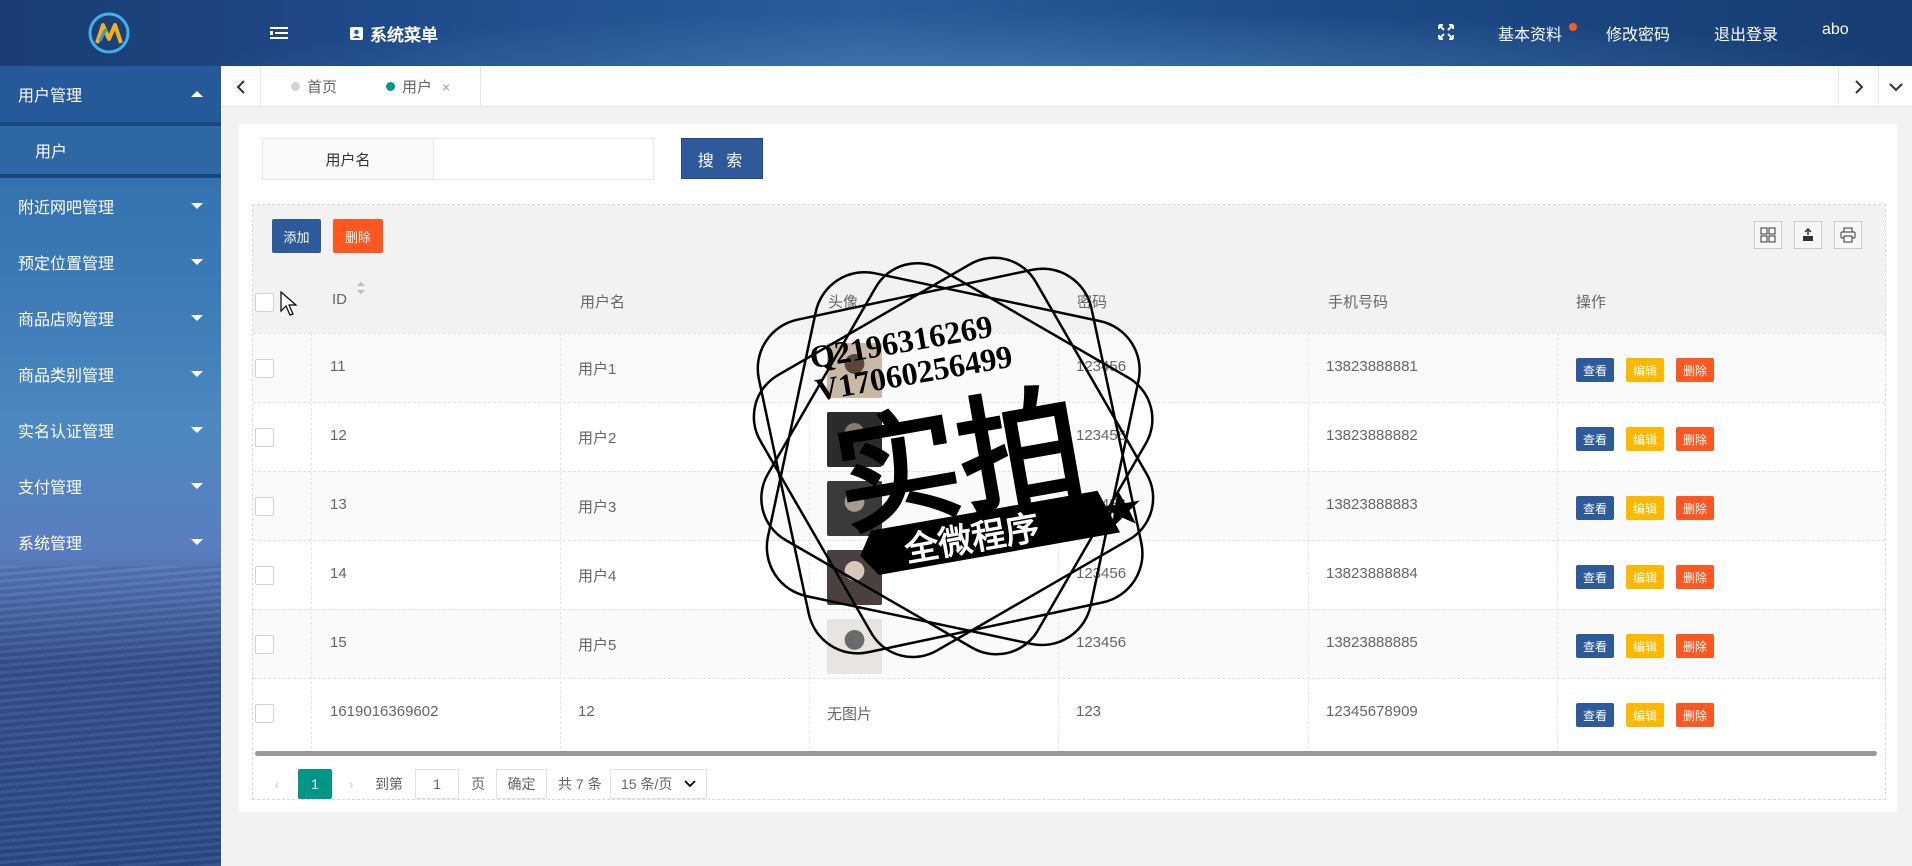 This screenshot has height=866, width=1912. Describe the element at coordinates (338, 435) in the screenshot. I see `cell-id: 12` at that location.